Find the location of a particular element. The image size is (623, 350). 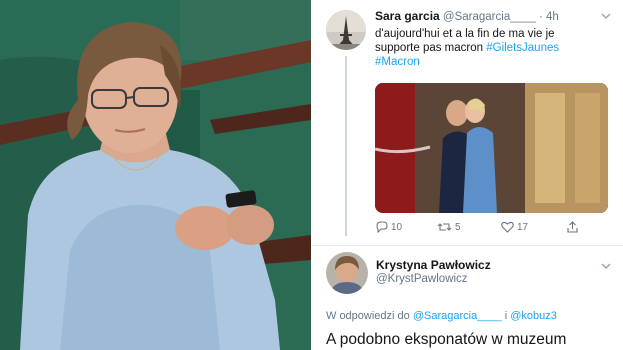

share-icon is located at coordinates (572, 227).